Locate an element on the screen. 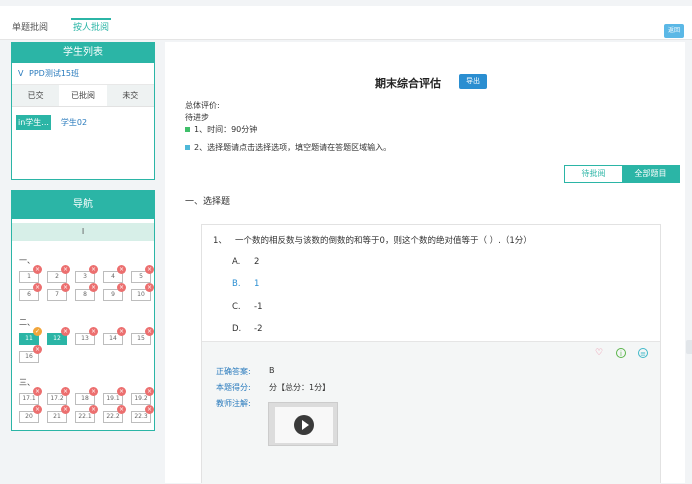  option-d: D. -2 is located at coordinates (247, 329).